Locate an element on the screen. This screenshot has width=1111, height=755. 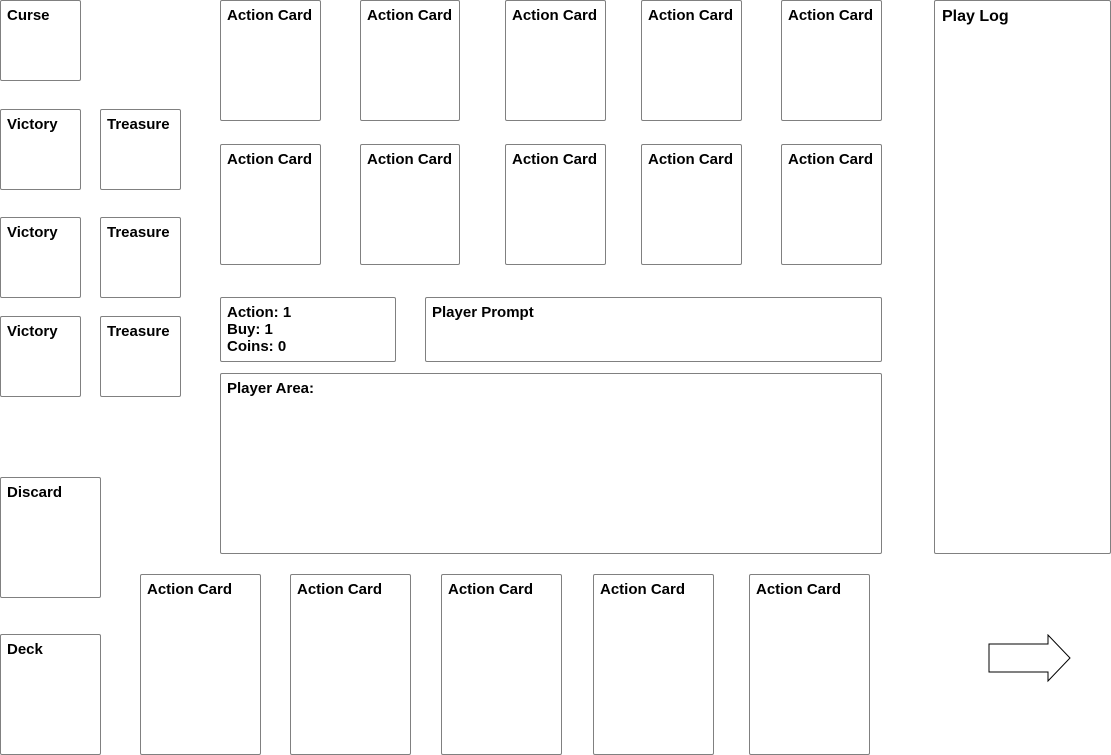
play-log-title: Play Log is located at coordinates (975, 16).